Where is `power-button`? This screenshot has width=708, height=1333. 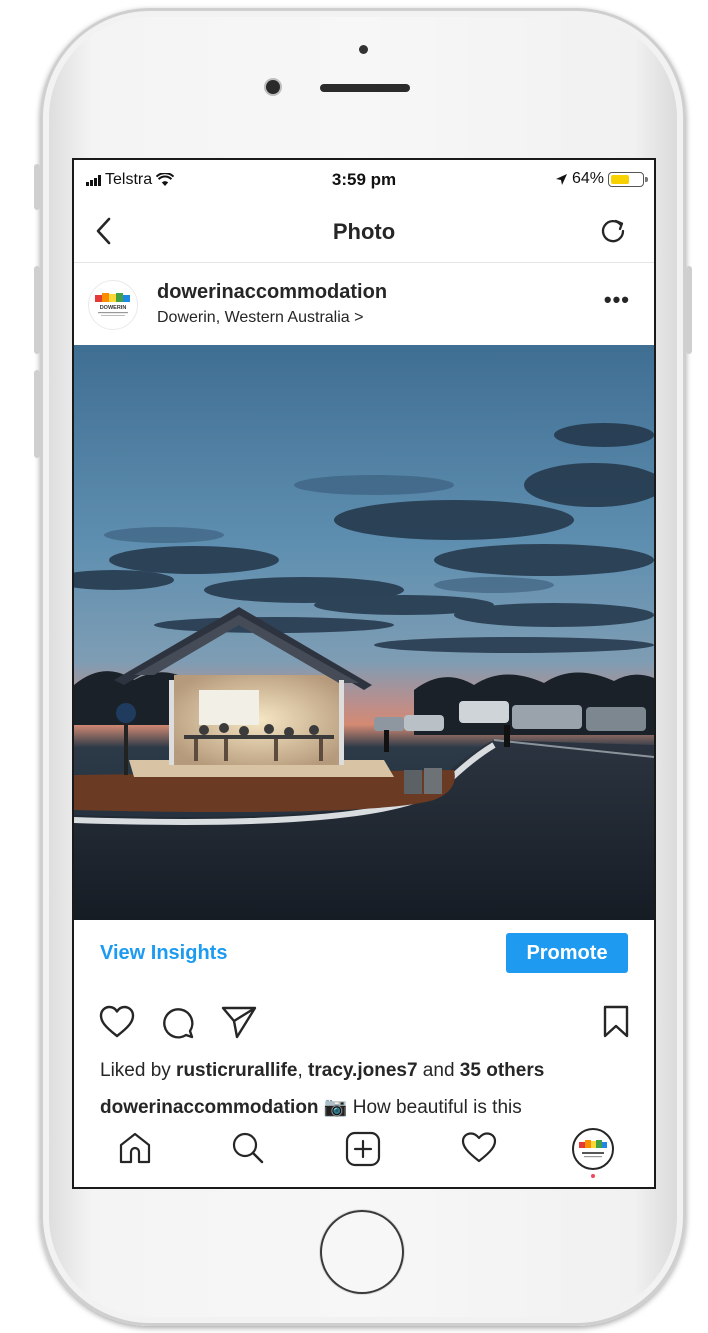 power-button is located at coordinates (689, 310).